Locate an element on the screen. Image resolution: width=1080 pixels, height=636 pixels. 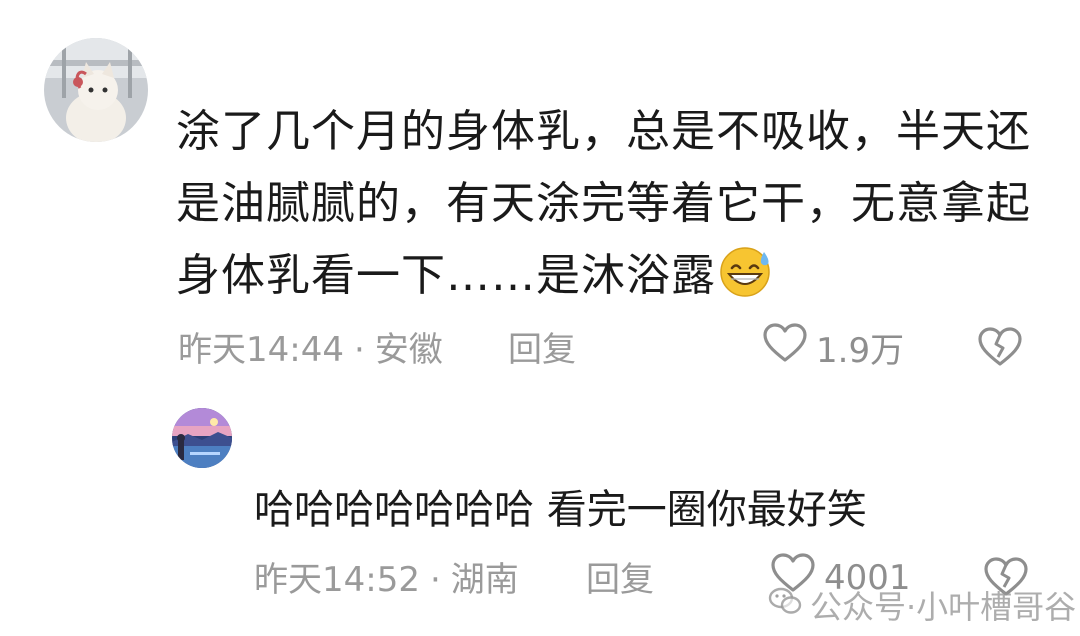
reply-text: 哈哈哈哈哈哈哈 看完一圈你最好笑 is located at coordinates (560, 510).